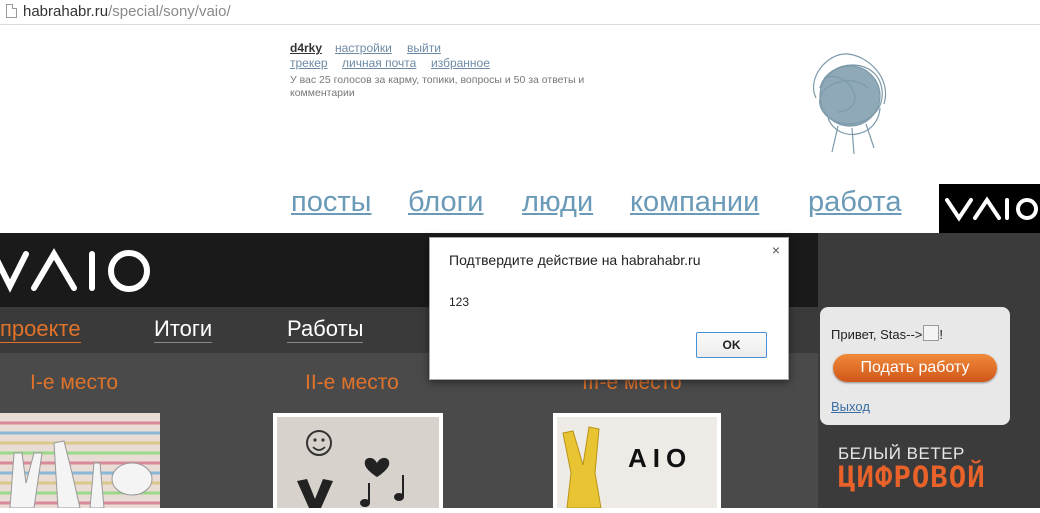 This screenshot has width=1040, height=513. I want to click on url-path: /special/sony/vaio/, so click(169, 11).